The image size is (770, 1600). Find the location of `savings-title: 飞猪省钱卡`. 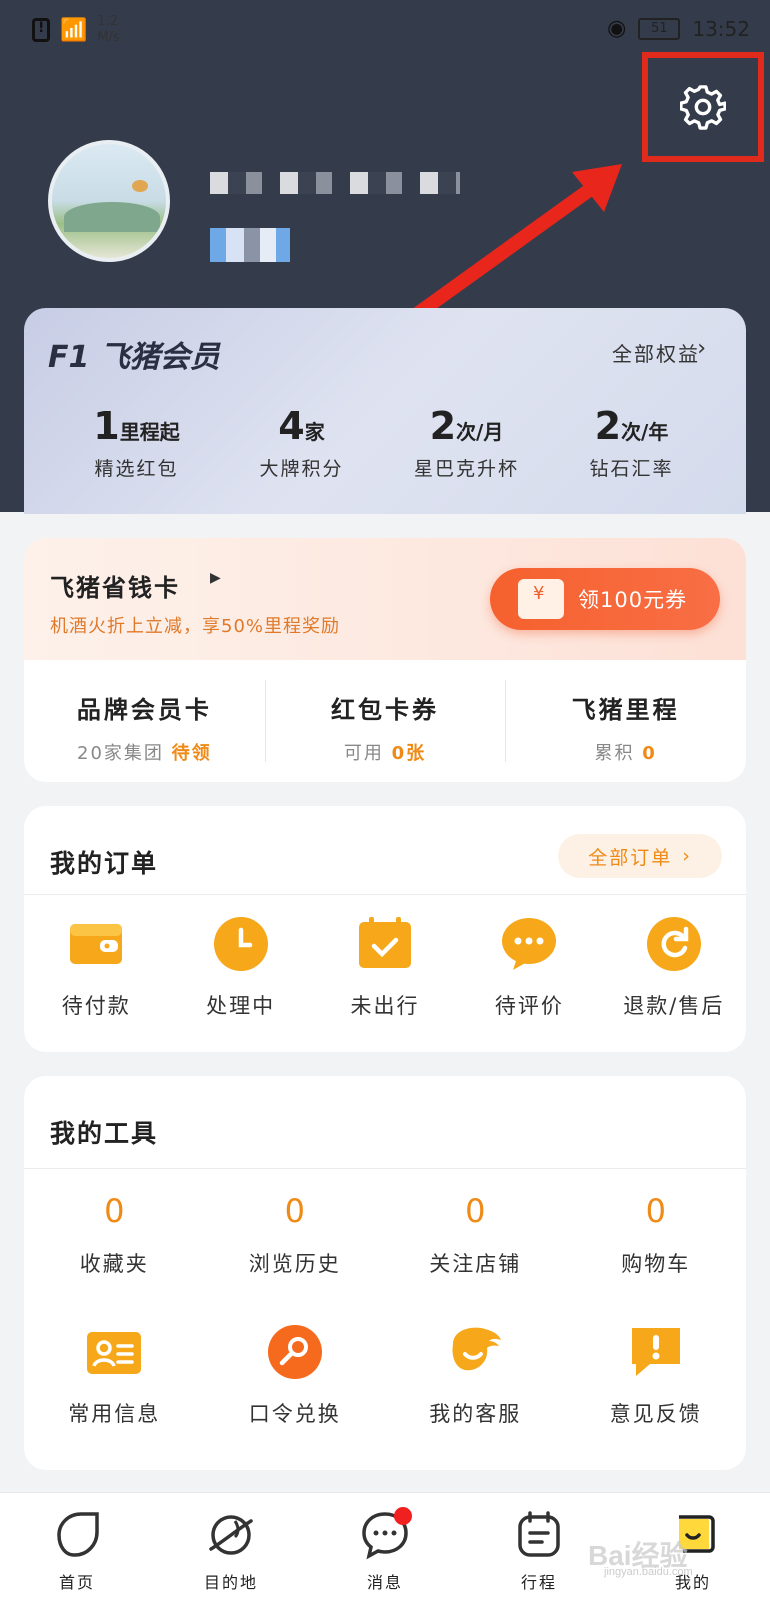

savings-title: 飞猪省钱卡 is located at coordinates (115, 588).